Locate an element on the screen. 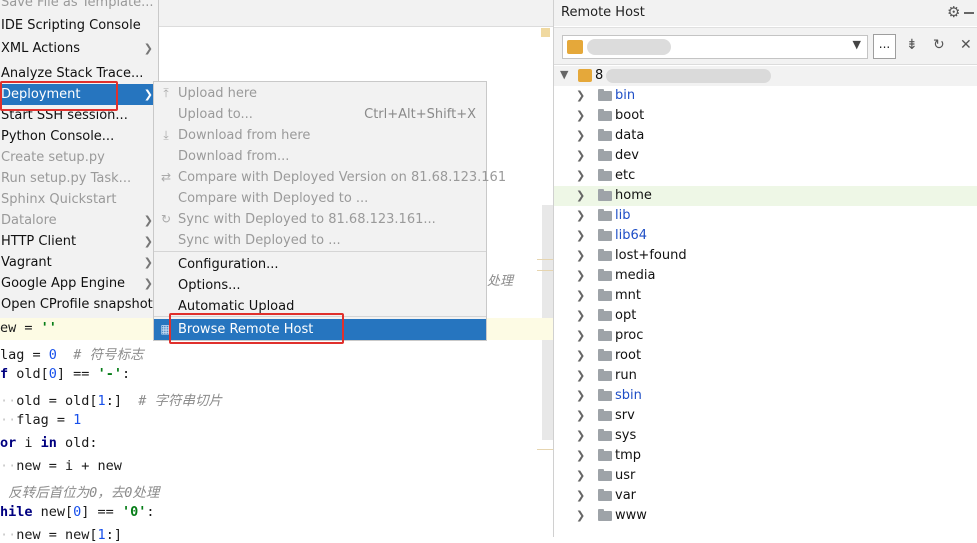  code-line: hile new[0] == '0': is located at coordinates (77, 512).